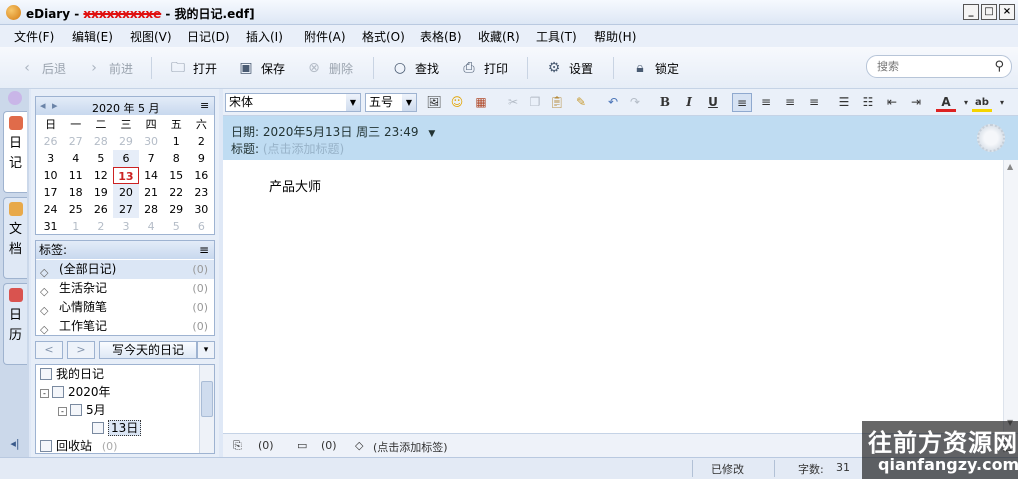 The height and width of the screenshot is (479, 1018). What do you see at coordinates (916, 102) in the screenshot?
I see `indent-icon: ⇥` at bounding box center [916, 102].